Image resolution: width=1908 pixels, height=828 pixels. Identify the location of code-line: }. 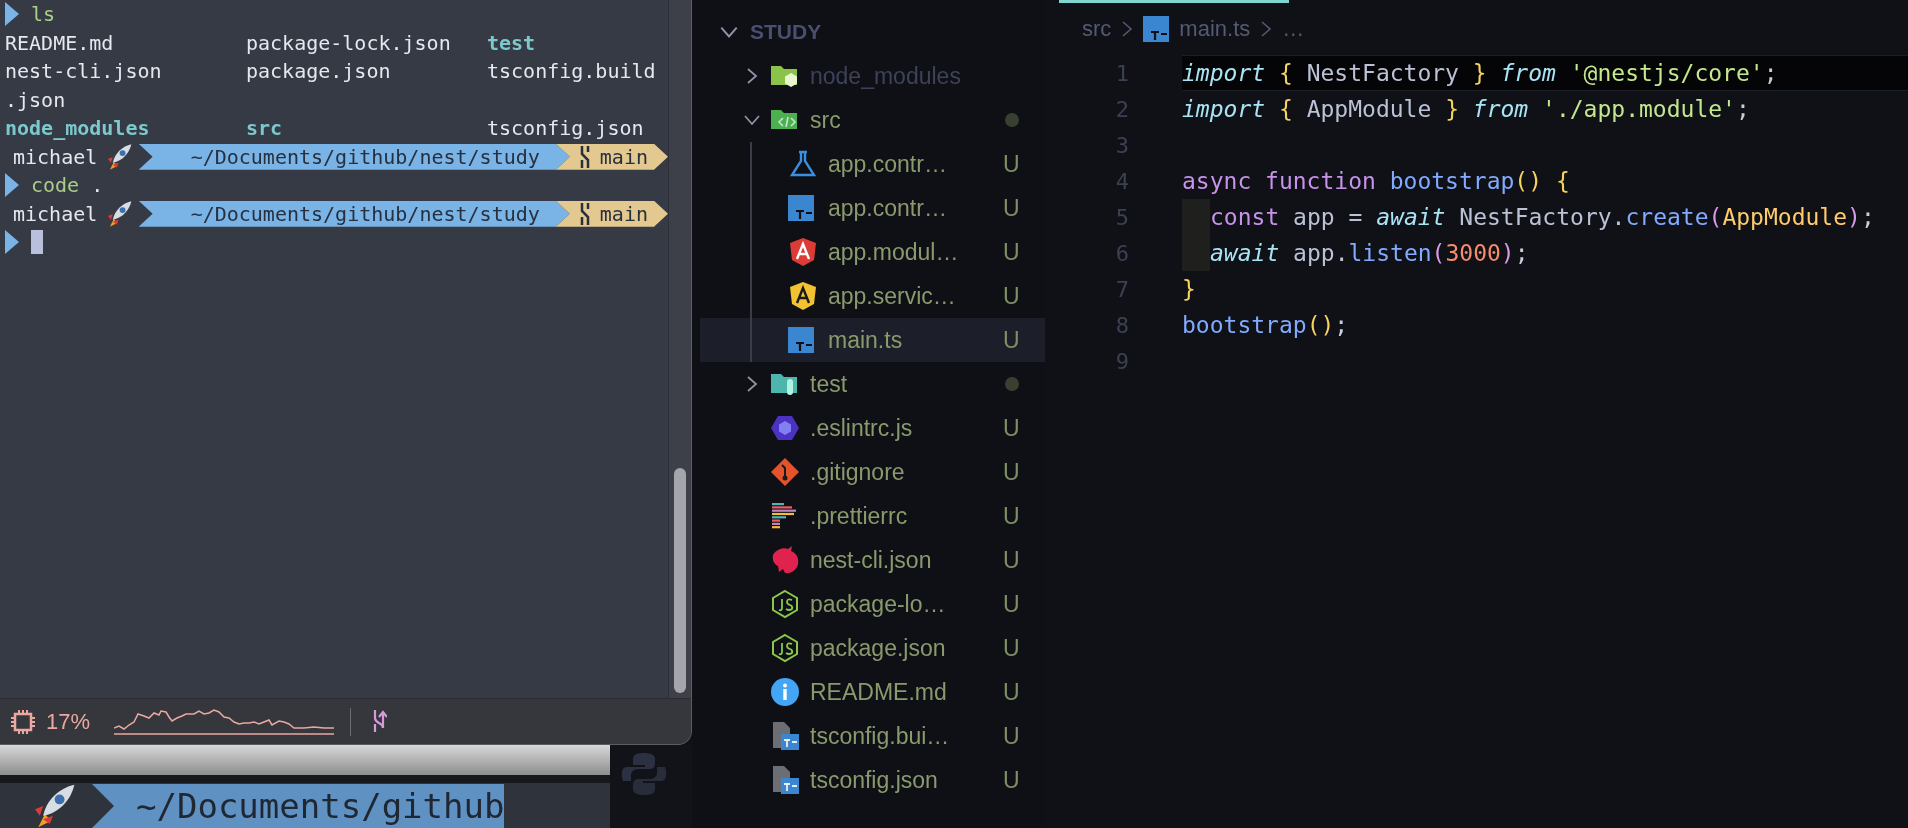
(1189, 289).